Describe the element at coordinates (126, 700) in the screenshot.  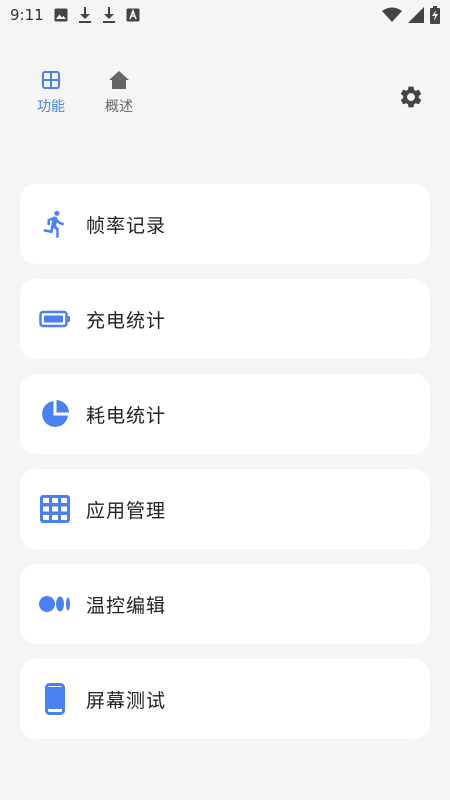
I see `menu-item-label: 屏幕测试` at that location.